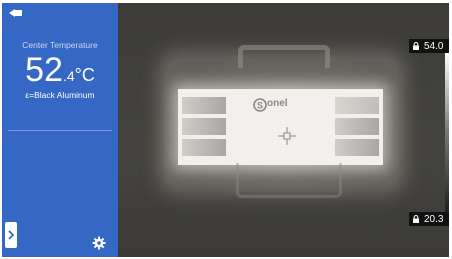  Describe the element at coordinates (260, 106) in the screenshot. I see `svg-text: S` at that location.